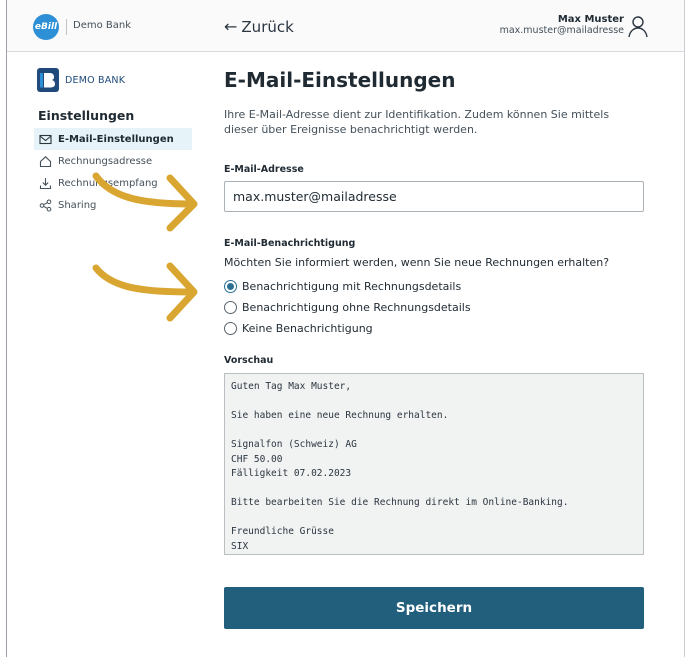 The height and width of the screenshot is (657, 685). What do you see at coordinates (95, 80) in the screenshot?
I see `sidebar-logo-text: DEMO BANK` at bounding box center [95, 80].